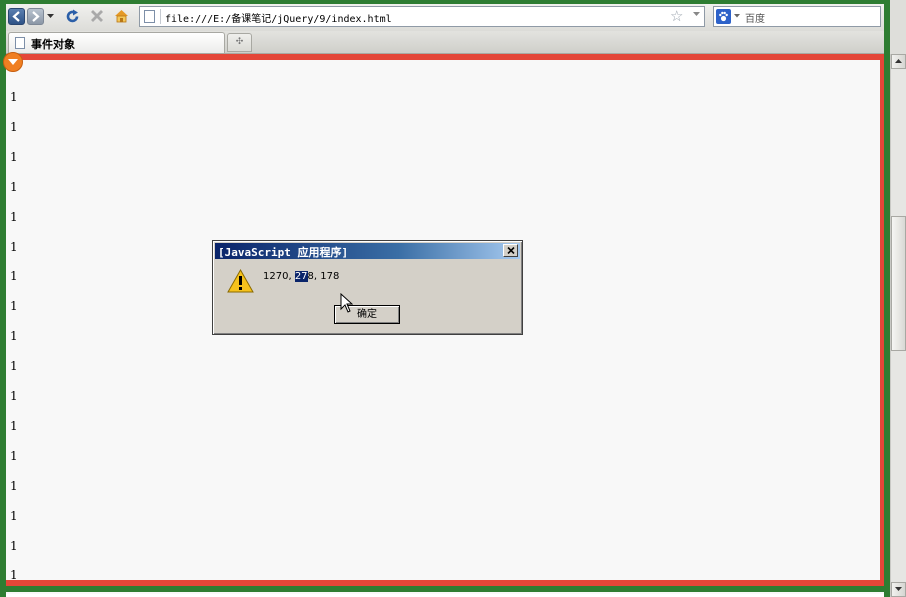 This screenshot has width=906, height=597. What do you see at coordinates (676, 16) in the screenshot?
I see `bookmark-star-icon: ☆` at bounding box center [676, 16].